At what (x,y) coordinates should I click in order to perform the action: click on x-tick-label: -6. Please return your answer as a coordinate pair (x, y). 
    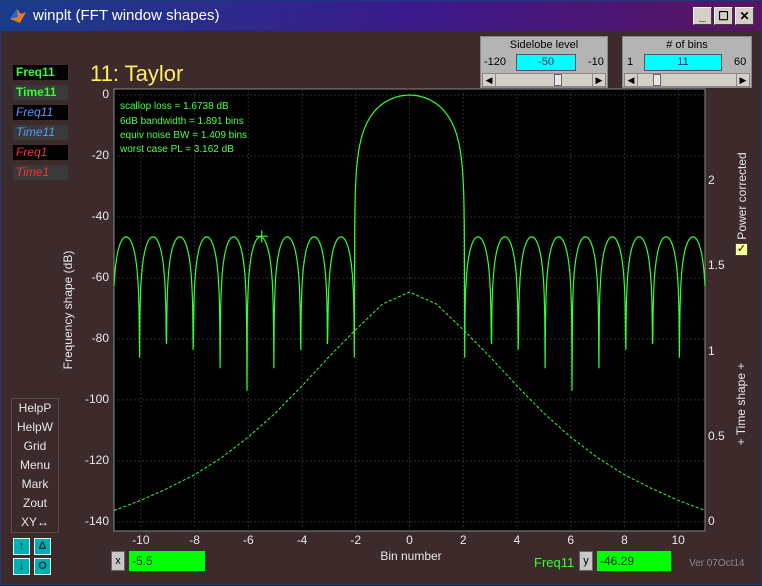
    Looking at the image, I should click on (248, 540).